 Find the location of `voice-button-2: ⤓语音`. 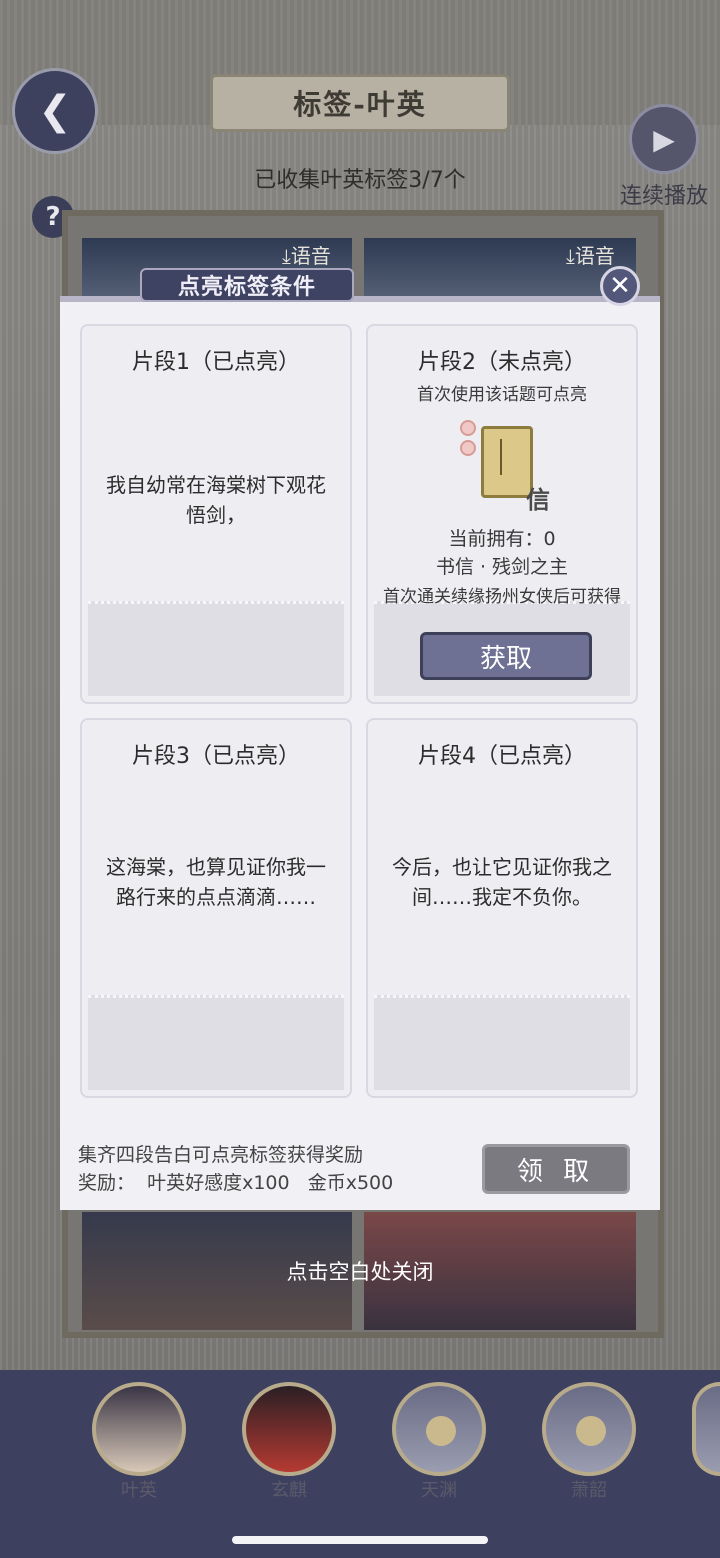

voice-button-2: ⤓语音 is located at coordinates (590, 254).